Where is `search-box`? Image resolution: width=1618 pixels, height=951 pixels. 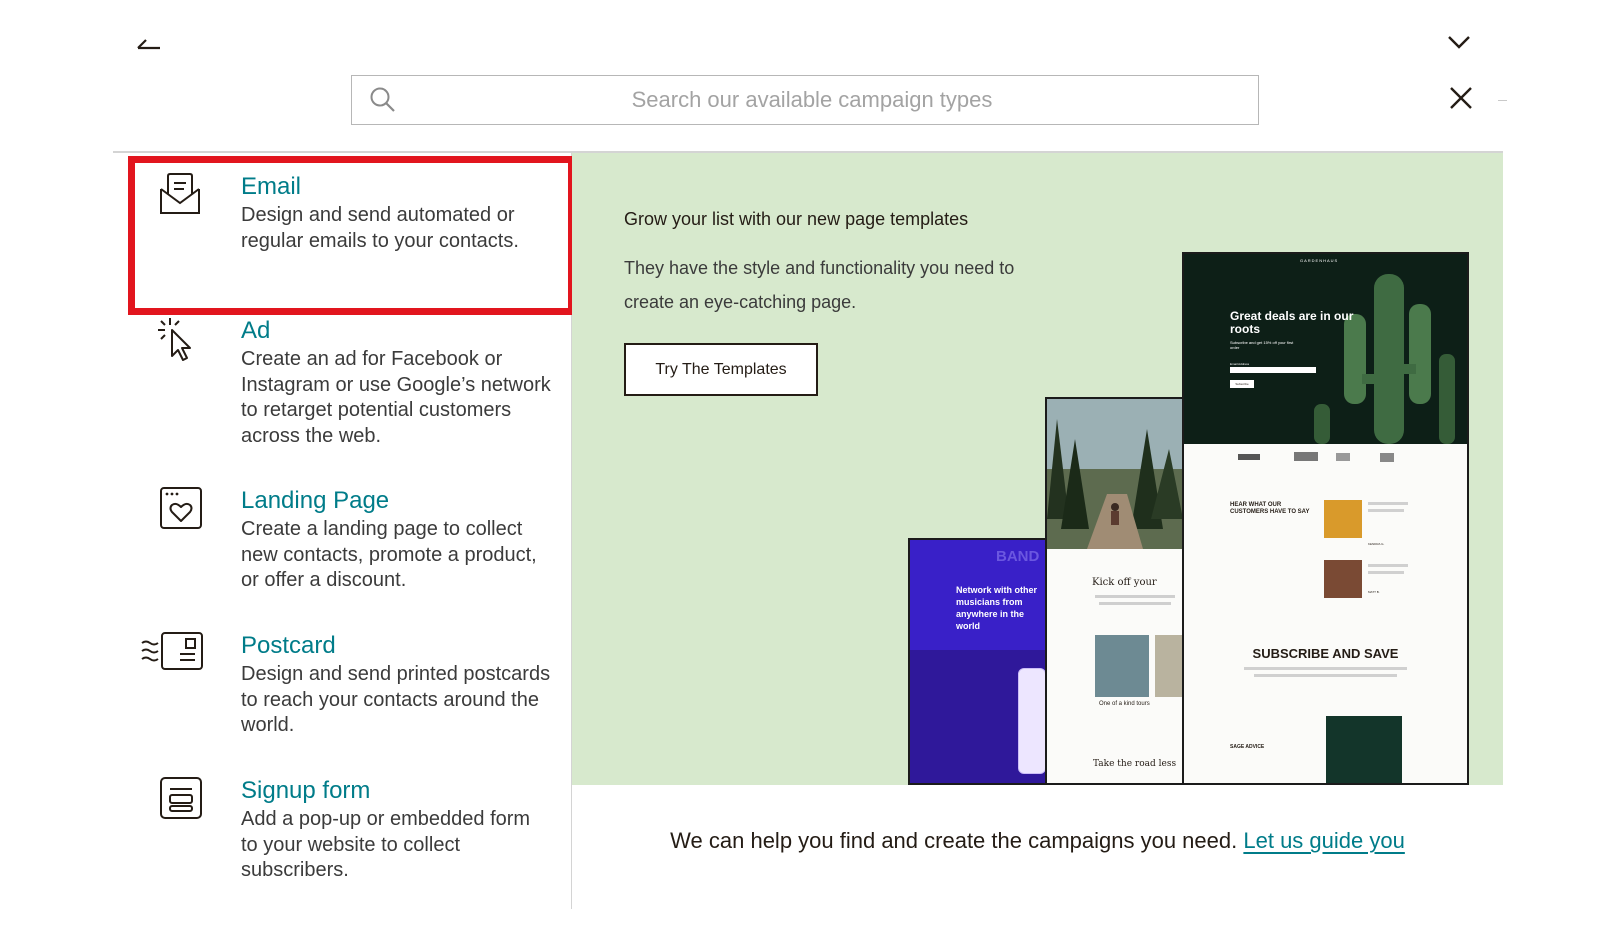
search-box is located at coordinates (805, 100).